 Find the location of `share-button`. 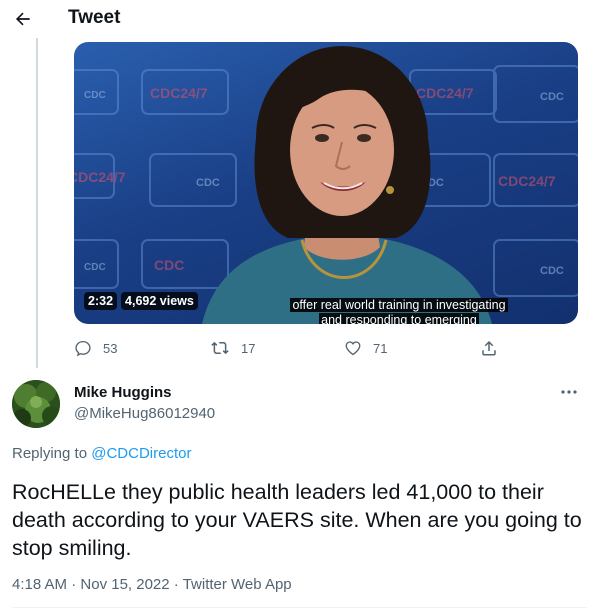

share-button is located at coordinates (489, 348).